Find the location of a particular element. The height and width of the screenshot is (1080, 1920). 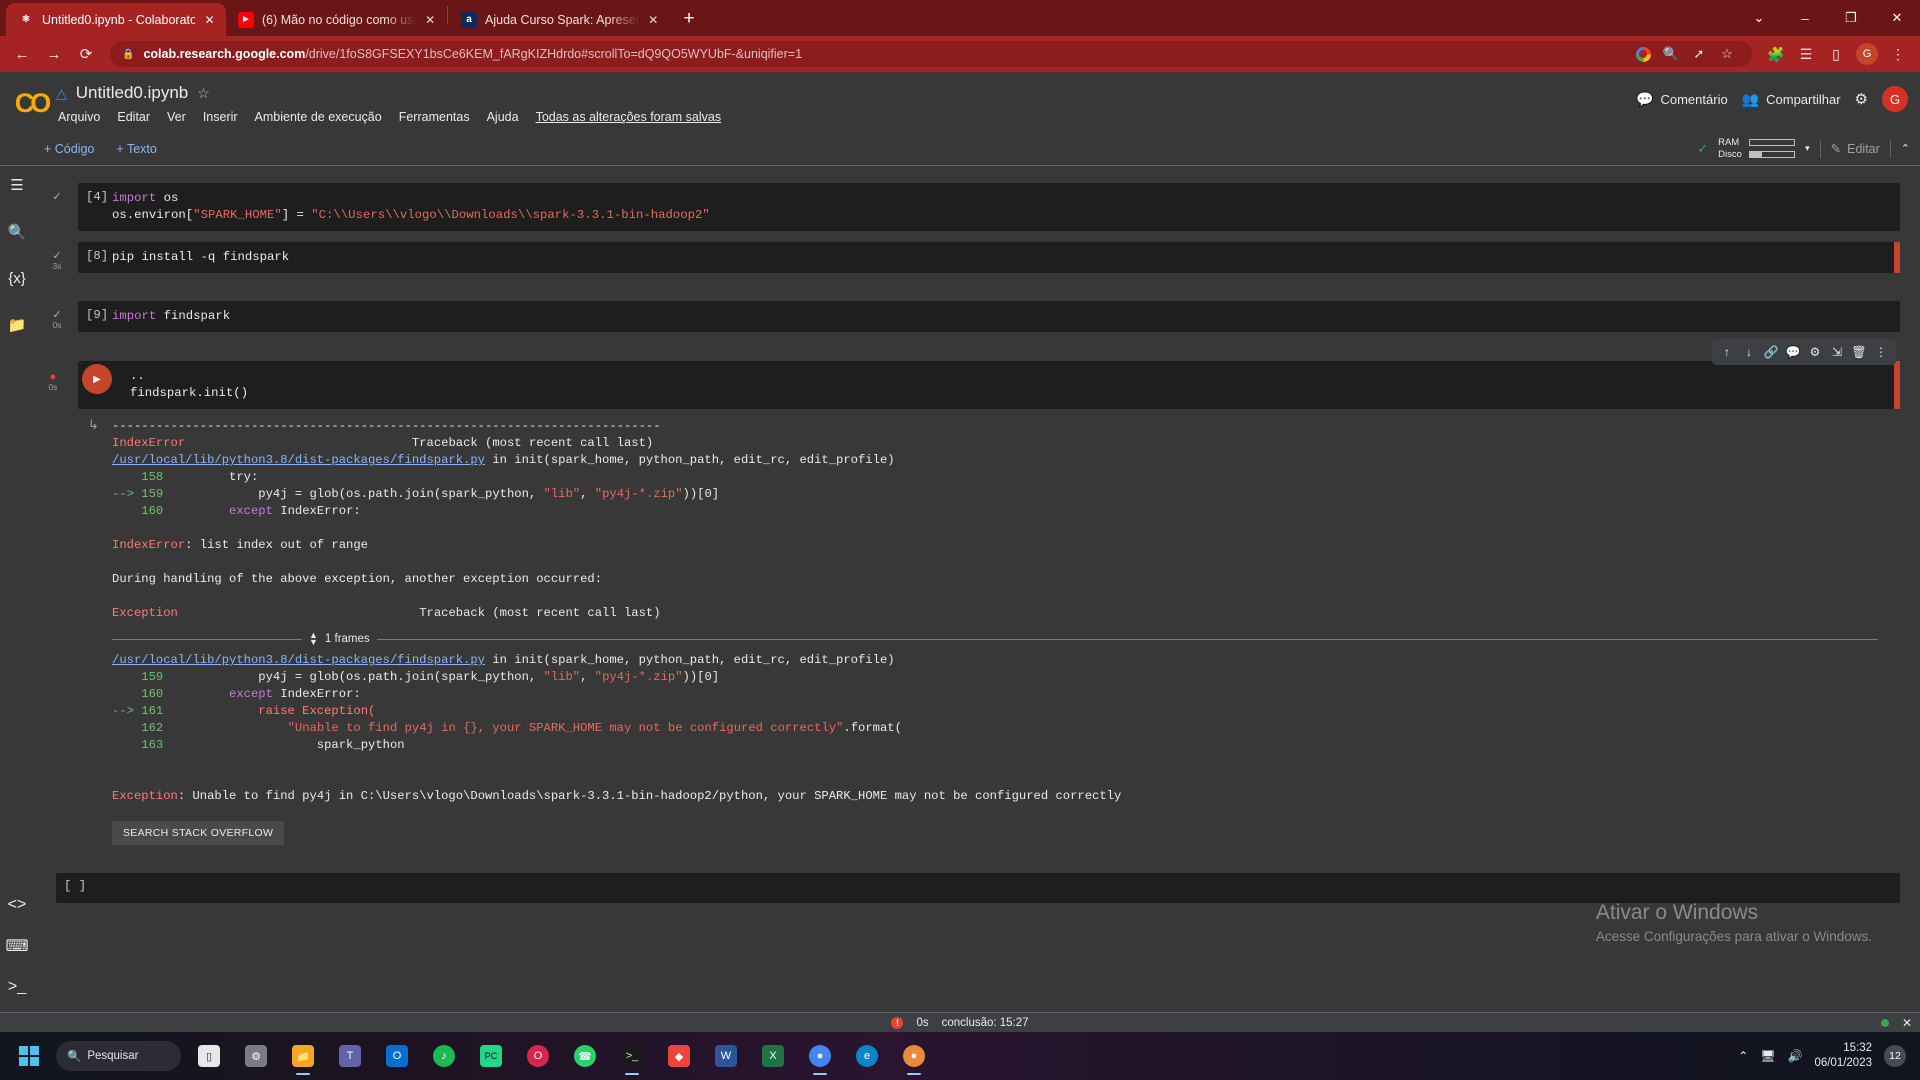

code-cell-active: ▶ .. findspark.init() is located at coordinates (989, 385).